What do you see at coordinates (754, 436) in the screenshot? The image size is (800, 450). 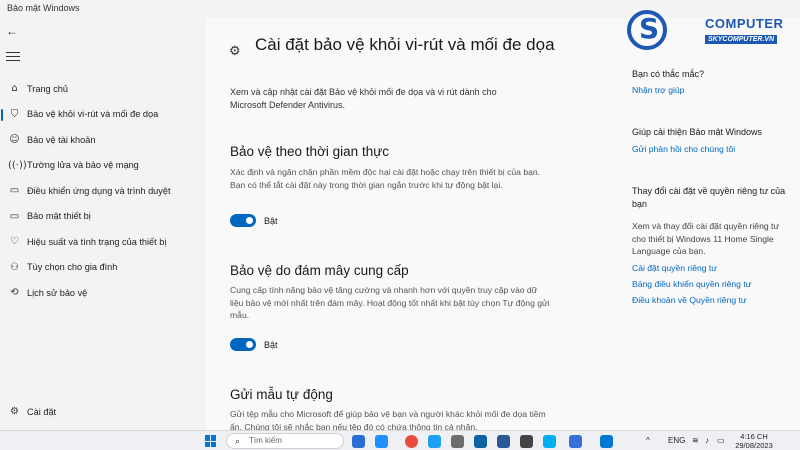 I see `clock-time: 4:16 CH` at bounding box center [754, 436].